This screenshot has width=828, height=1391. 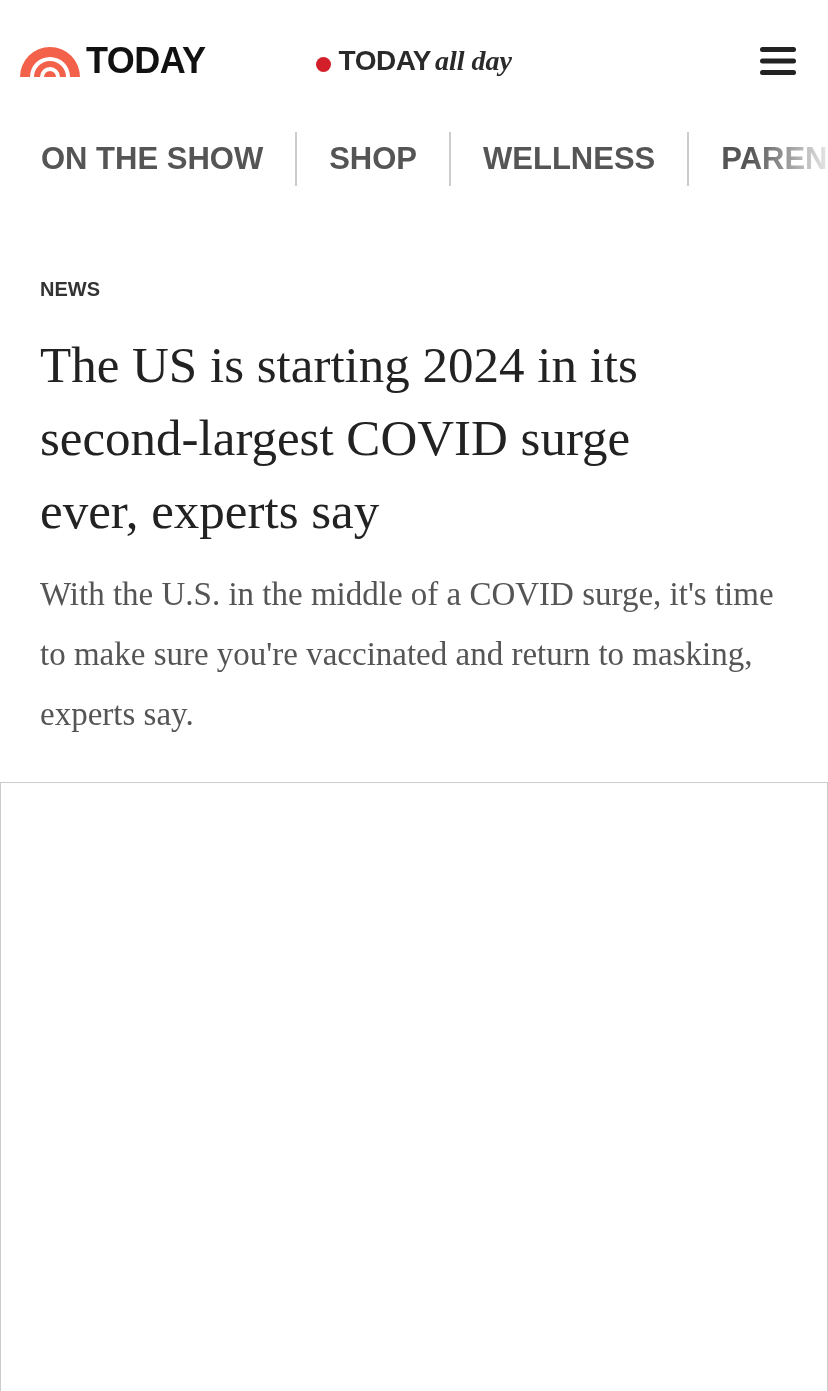 What do you see at coordinates (168, 159) in the screenshot?
I see `nav-link: ON THE SHOW` at bounding box center [168, 159].